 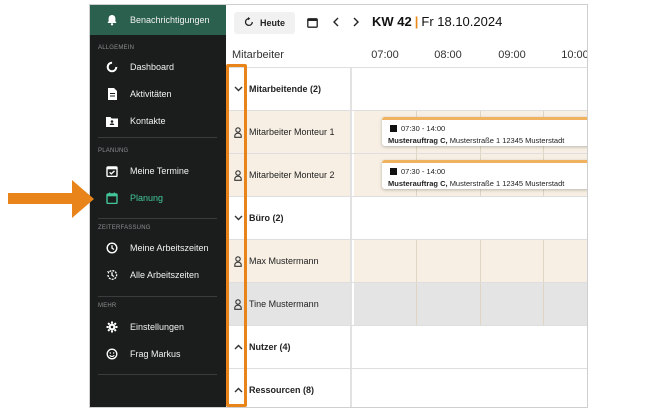 I want to click on today-button: Heute, so click(x=264, y=23).